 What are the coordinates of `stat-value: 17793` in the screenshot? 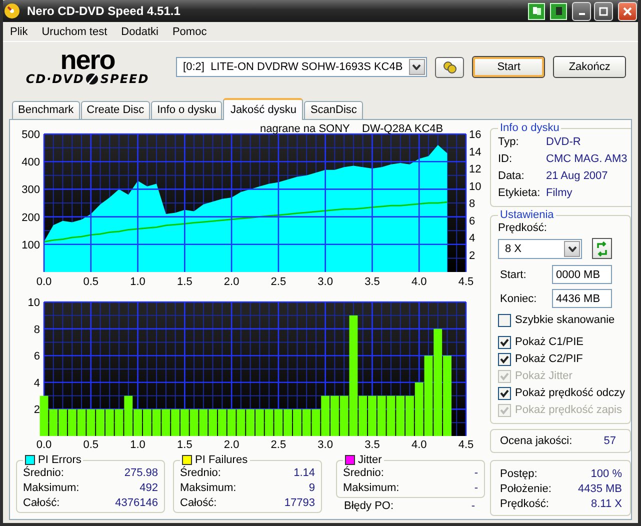 It's located at (299, 503).